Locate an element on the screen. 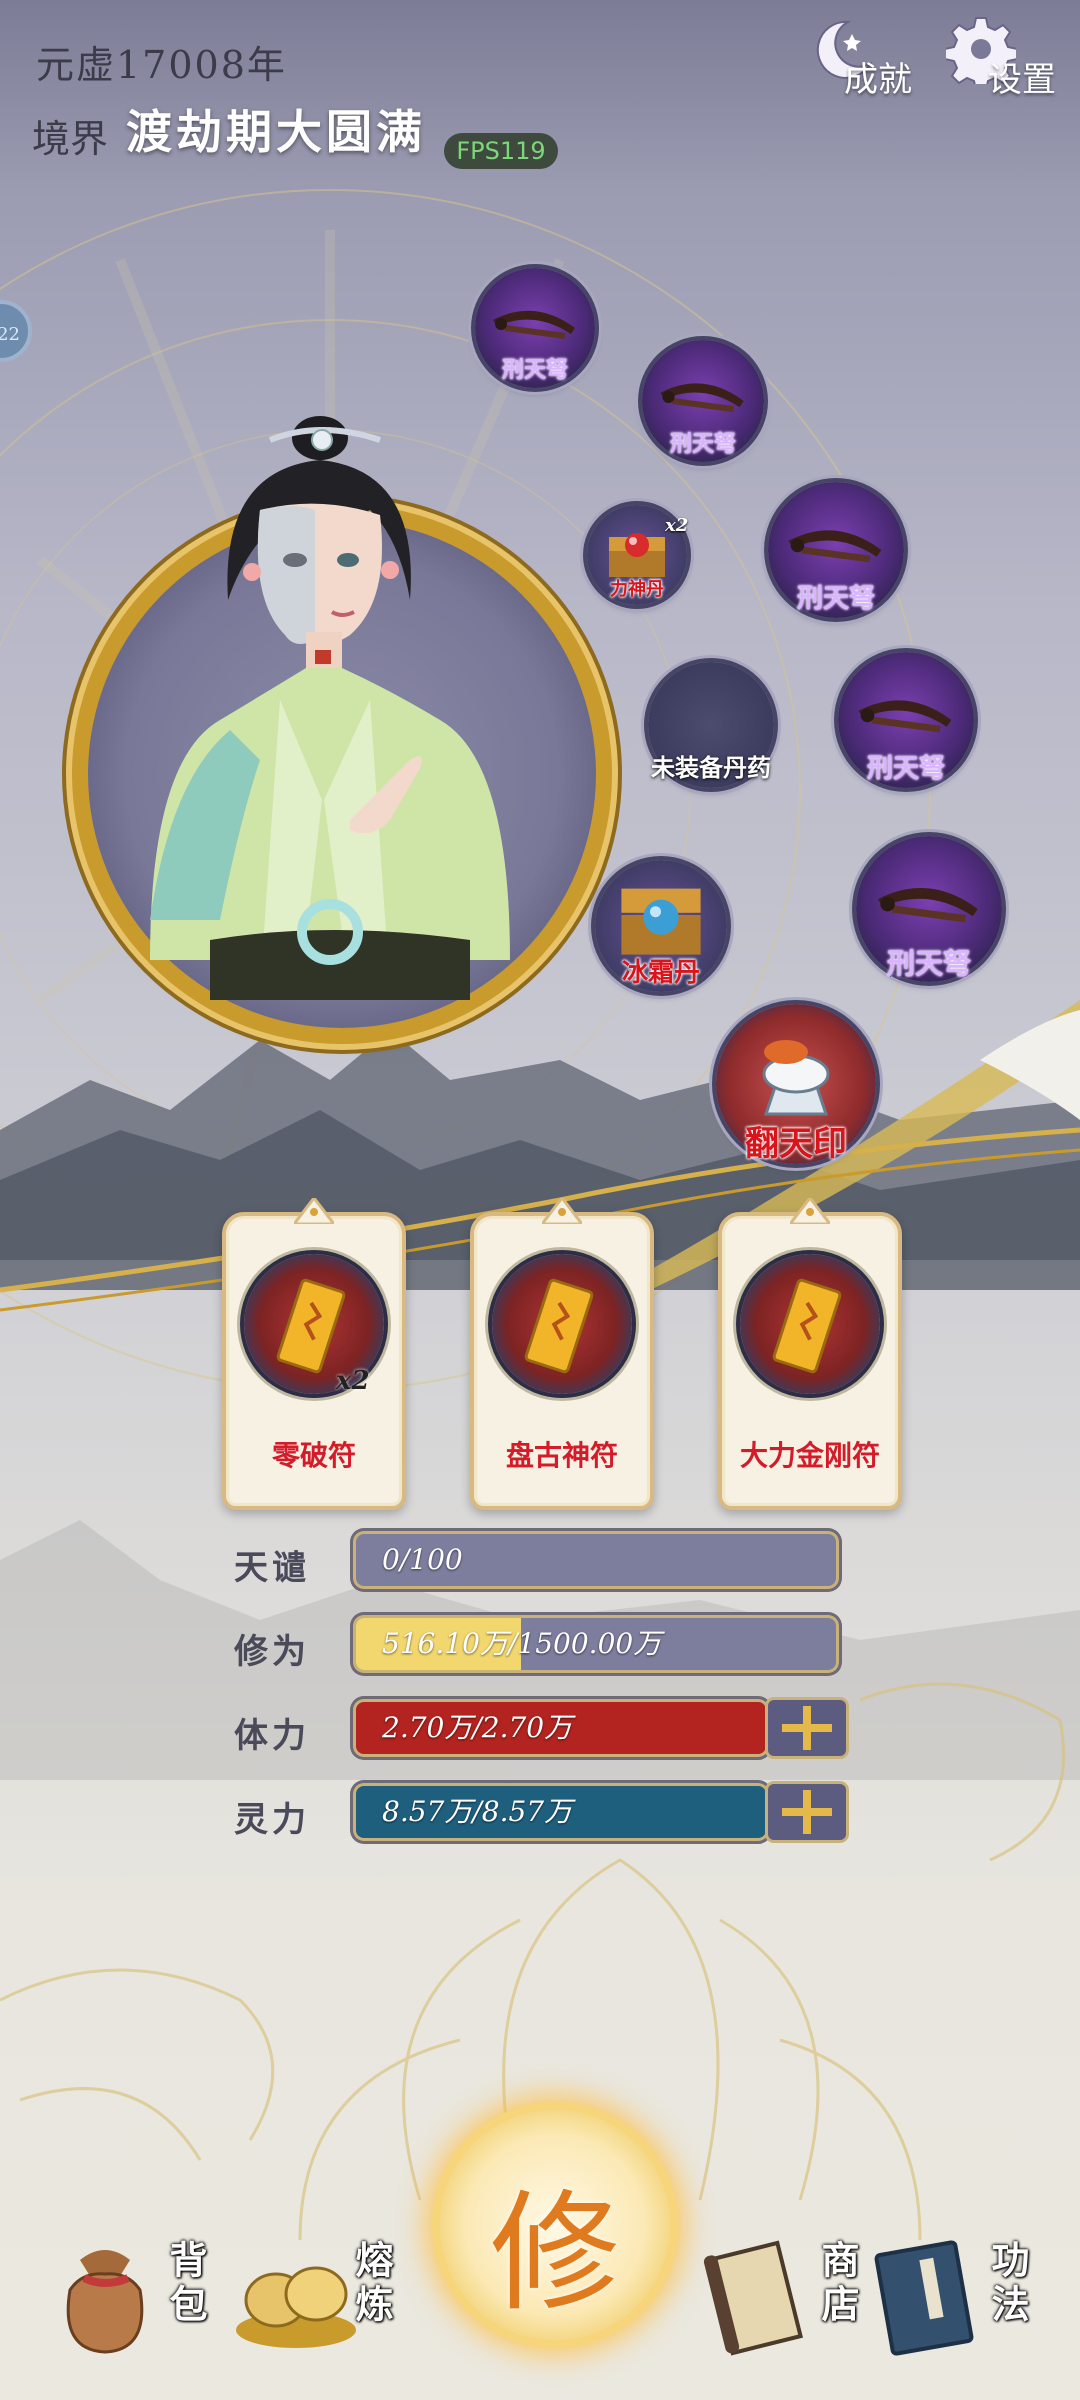 The image size is (1080, 2400). side-tab-button: 22 is located at coordinates (16, 331).